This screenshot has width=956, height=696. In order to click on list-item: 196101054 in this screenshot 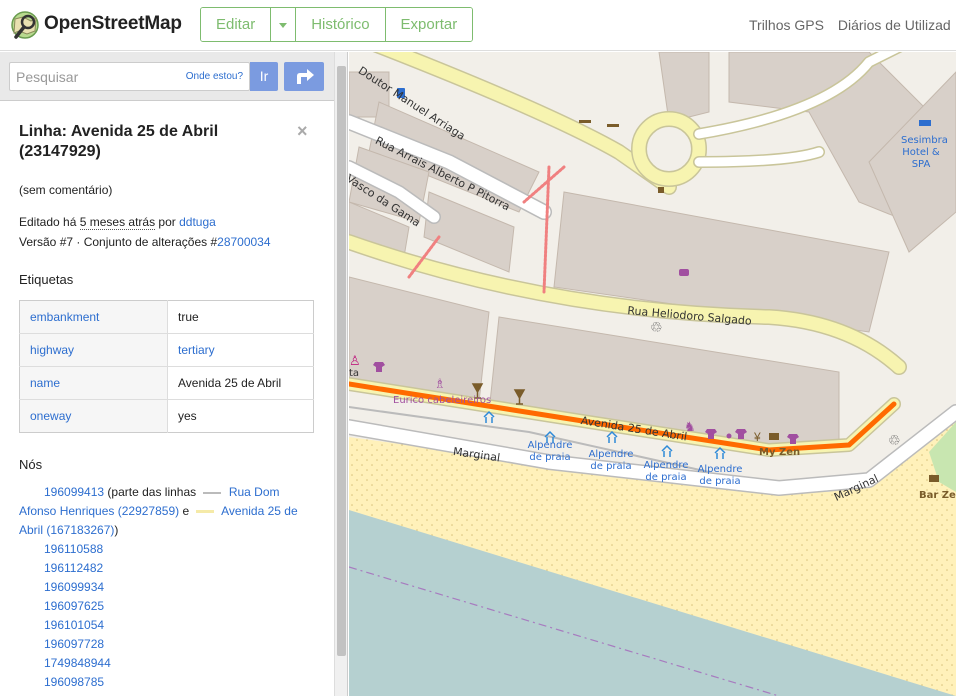, I will do `click(169, 625)`.